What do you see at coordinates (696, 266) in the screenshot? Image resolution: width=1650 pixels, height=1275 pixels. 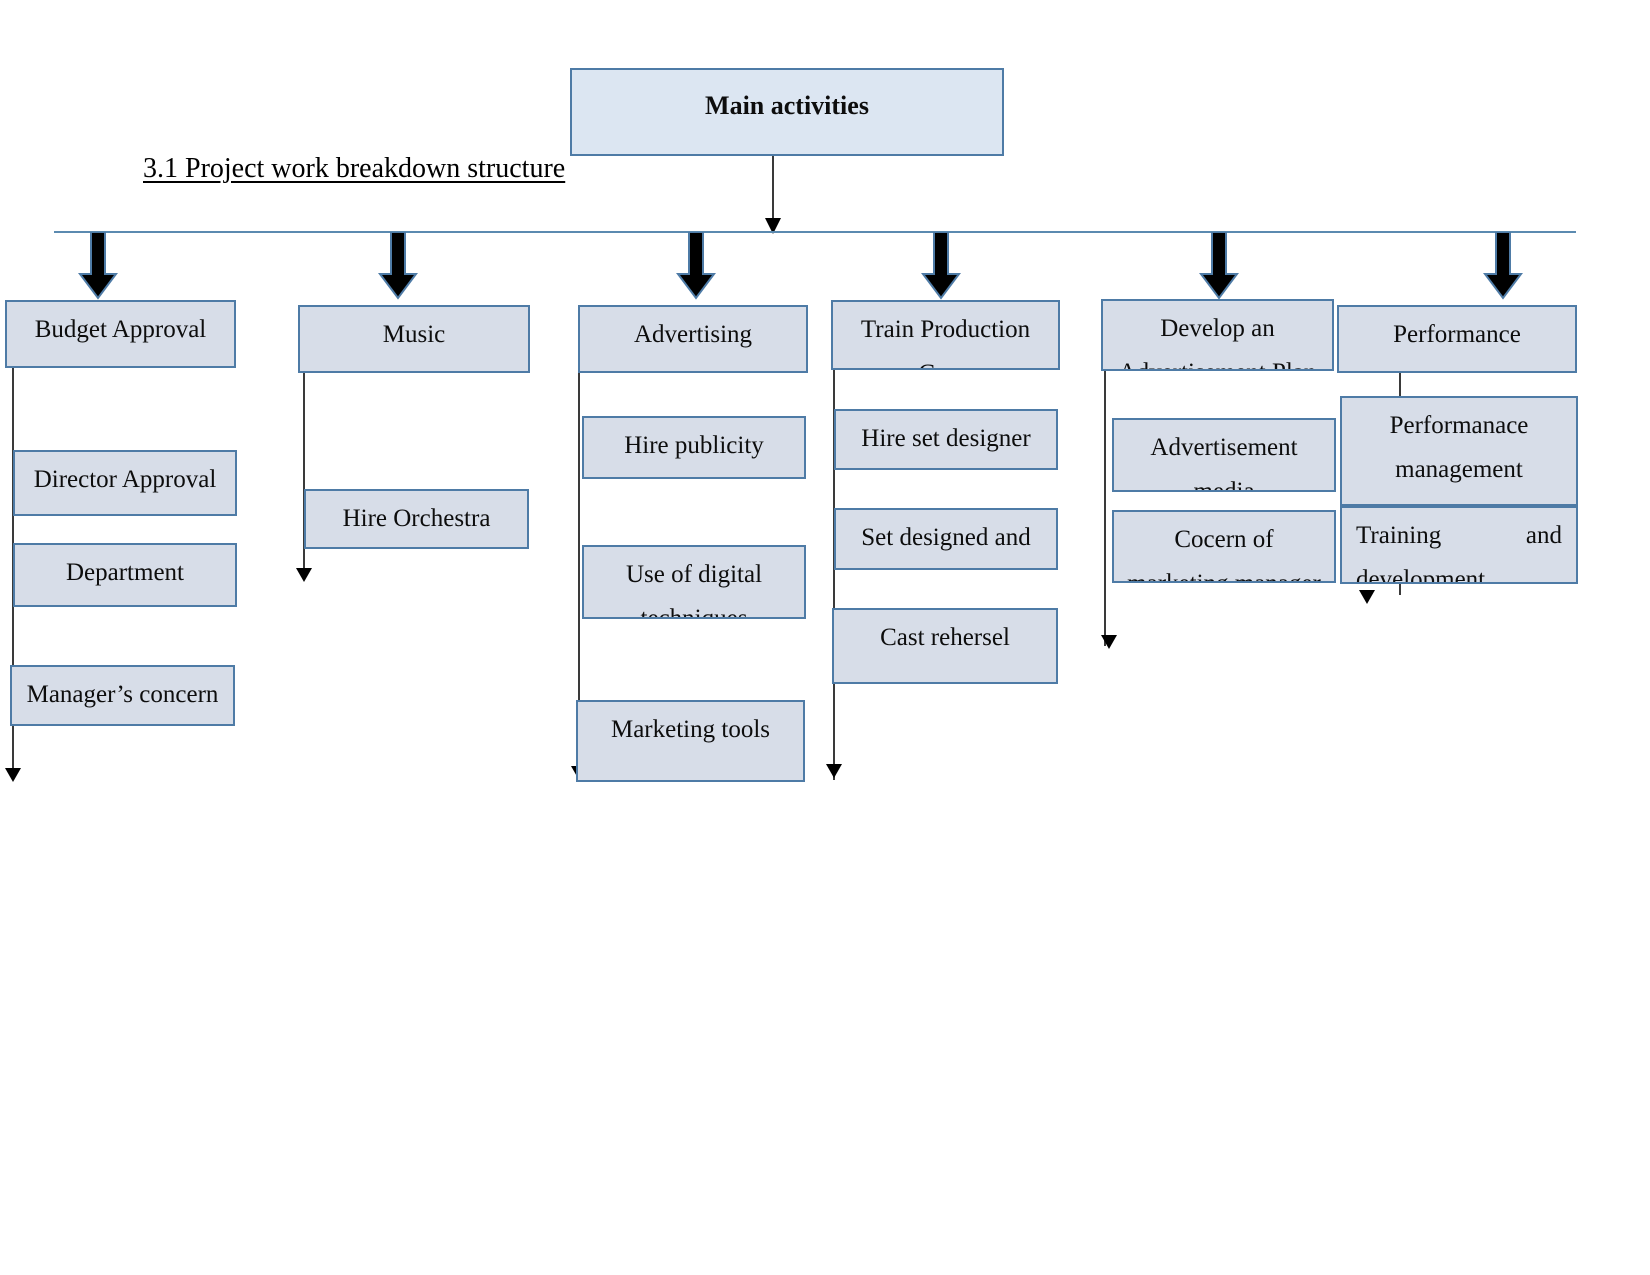 I see `block-arrow-advertising` at bounding box center [696, 266].